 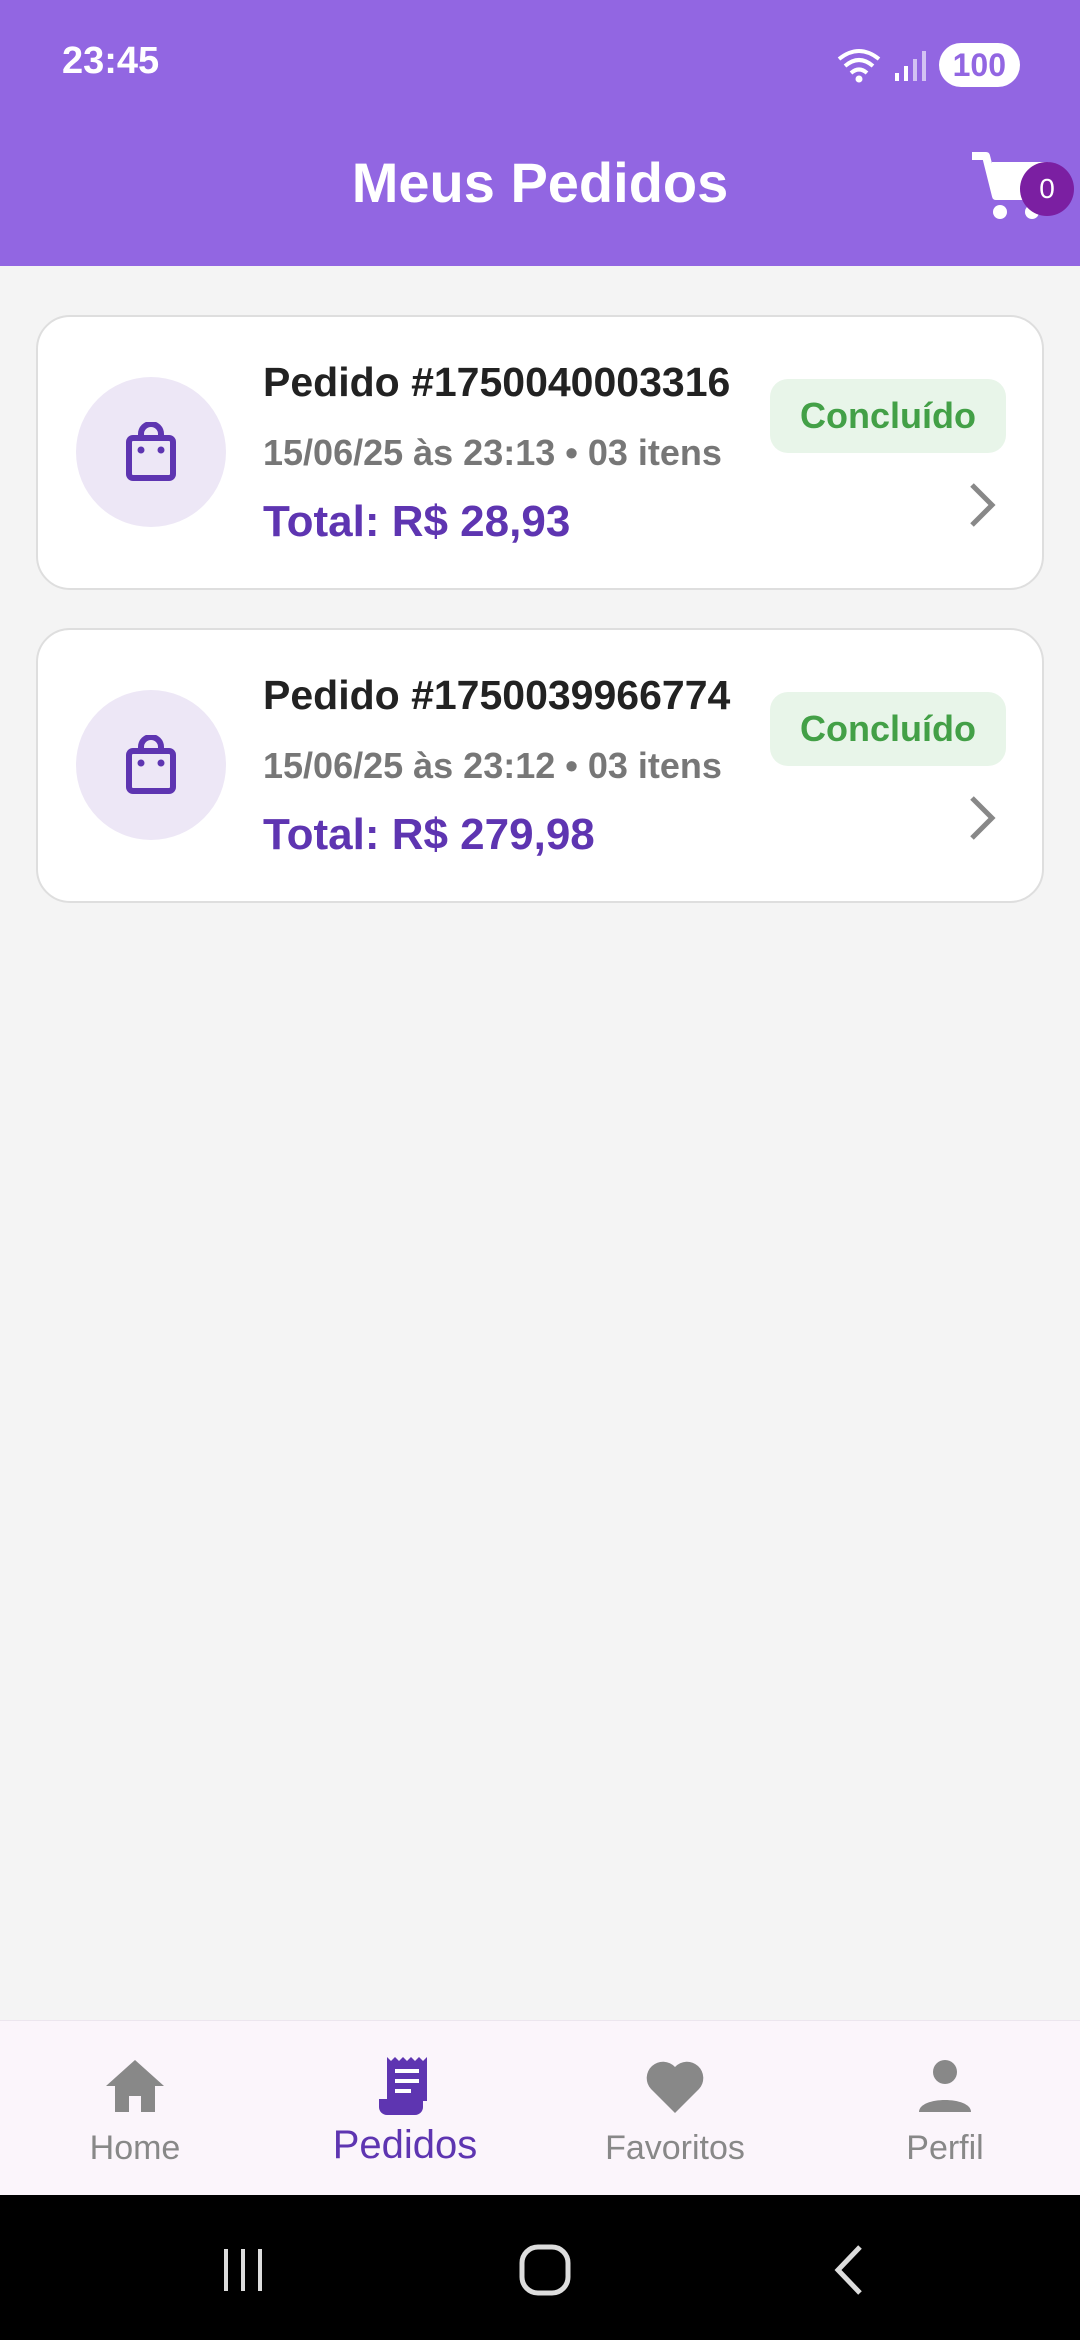 I want to click on home-icon, so click(x=135, y=2086).